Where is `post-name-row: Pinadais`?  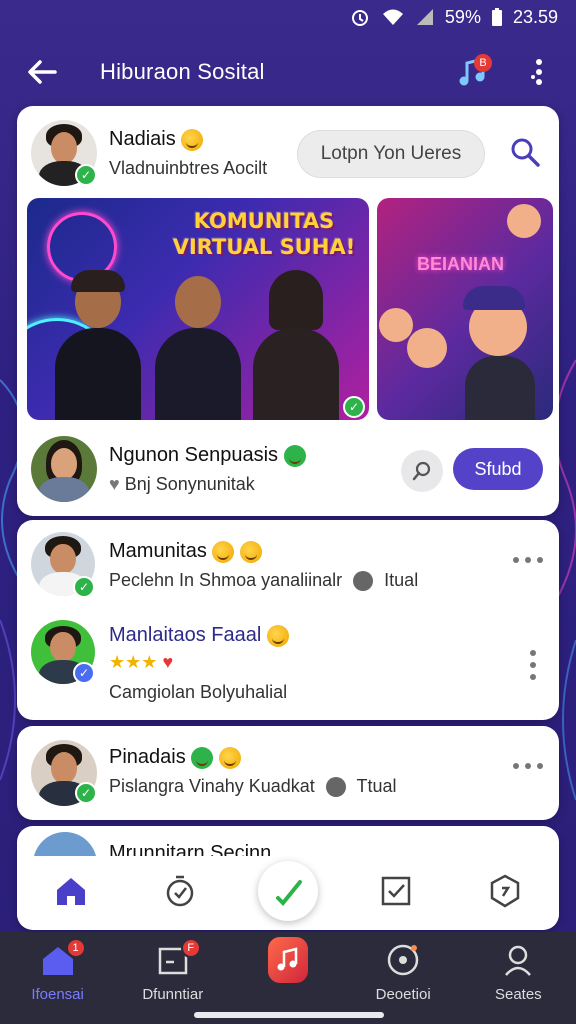 post-name-row: Pinadais is located at coordinates (175, 757).